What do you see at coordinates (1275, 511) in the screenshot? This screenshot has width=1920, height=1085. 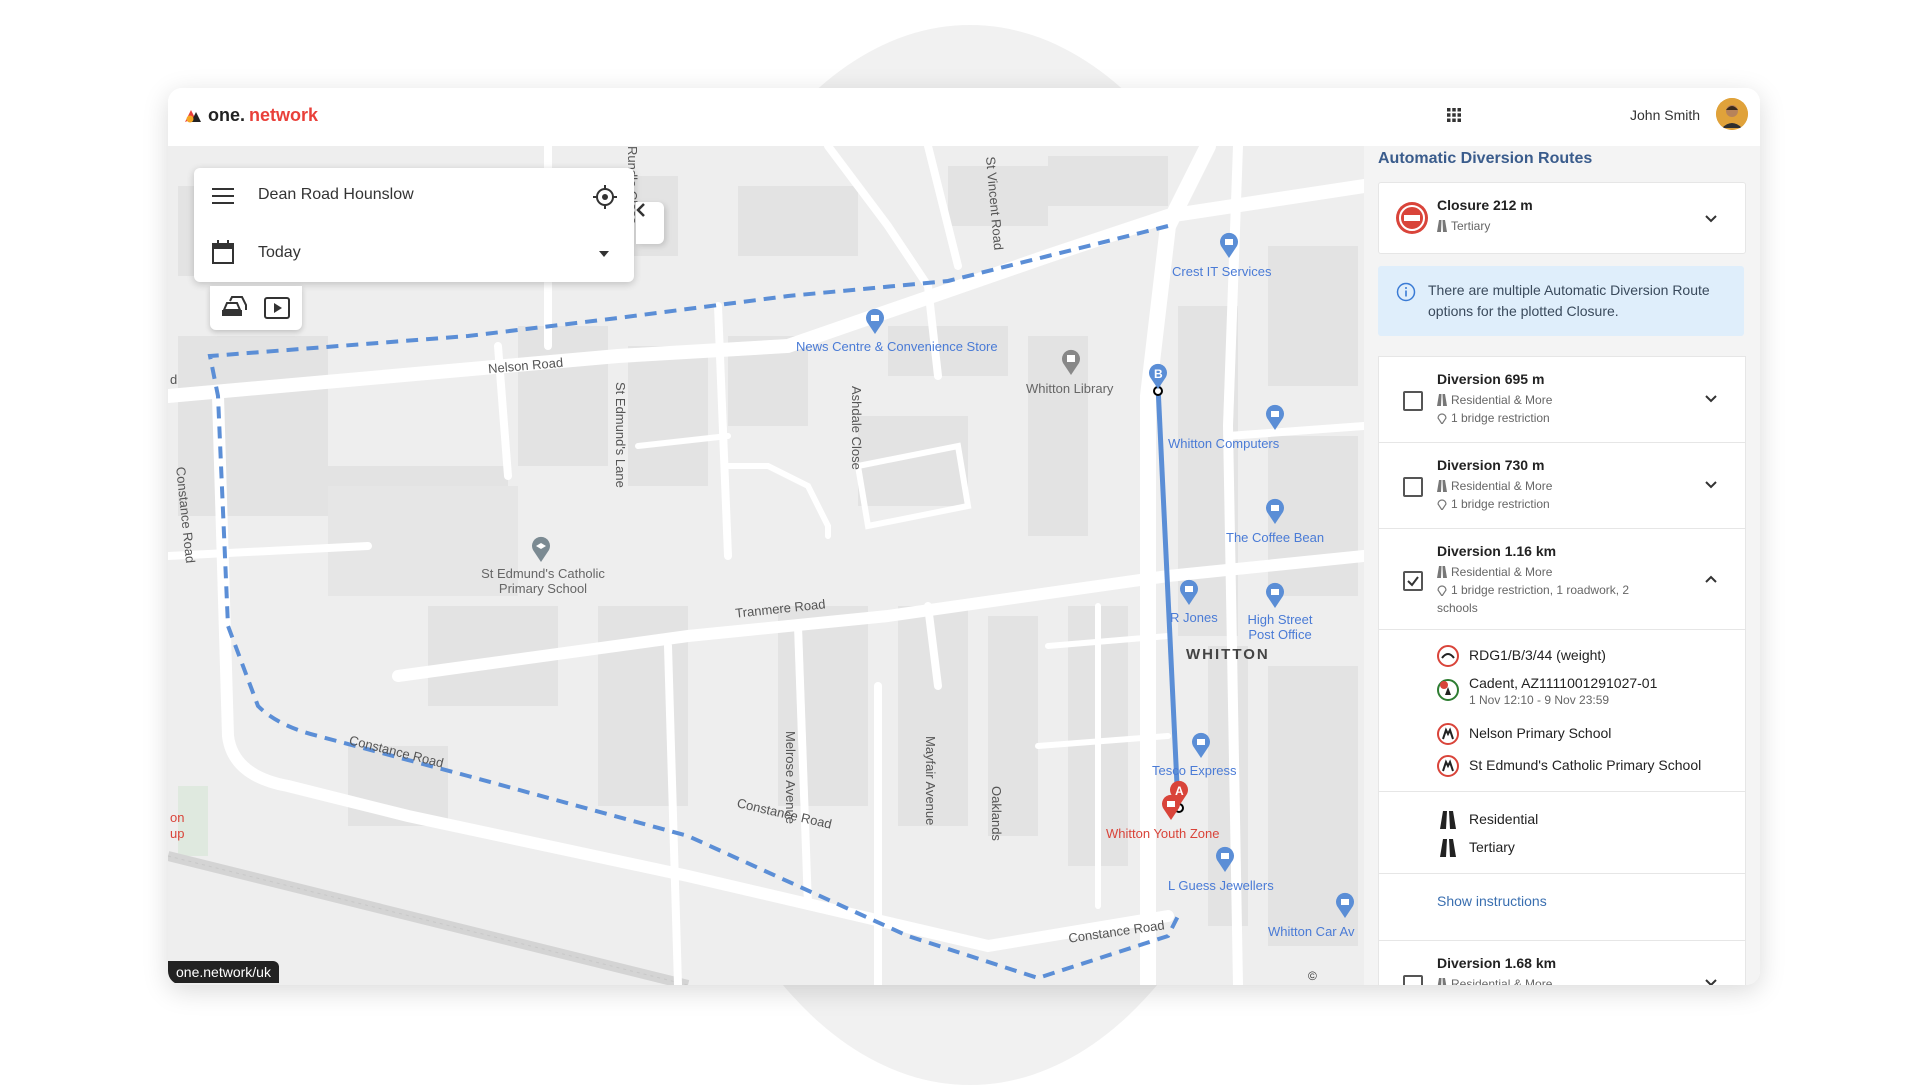 I see `cafe-pin-icon` at bounding box center [1275, 511].